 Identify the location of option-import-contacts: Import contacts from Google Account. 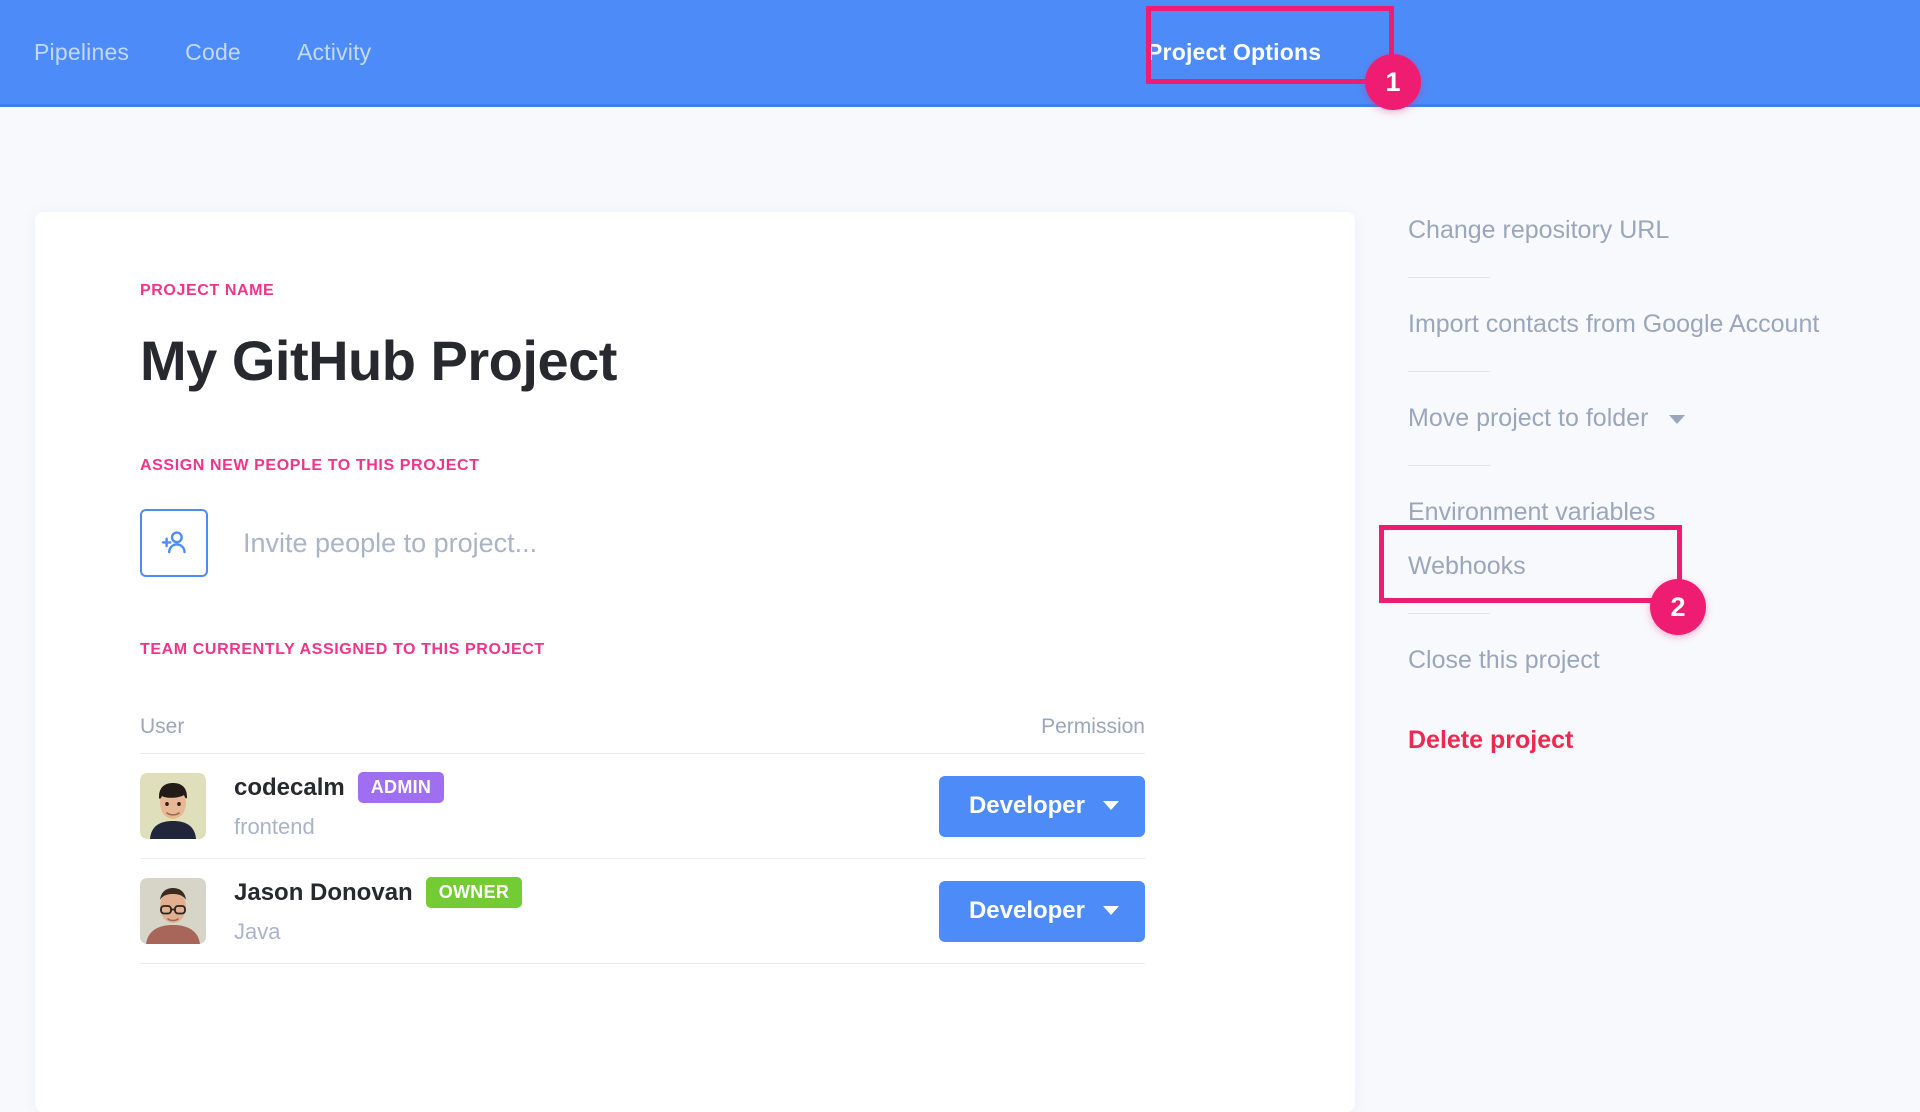
(1648, 324).